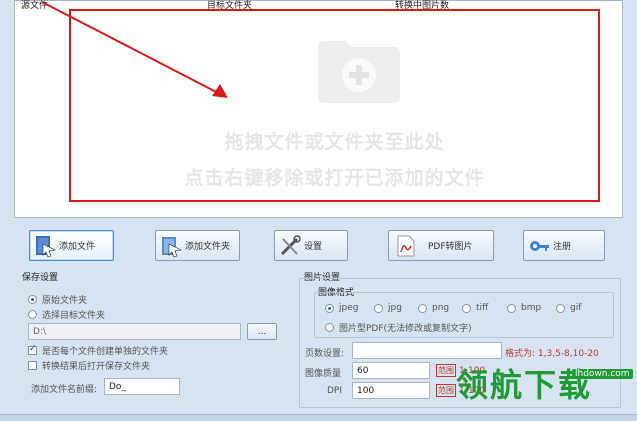 This screenshot has width=637, height=421. Describe the element at coordinates (475, 308) in the screenshot. I see `radio-format-tiff: tiff` at that location.